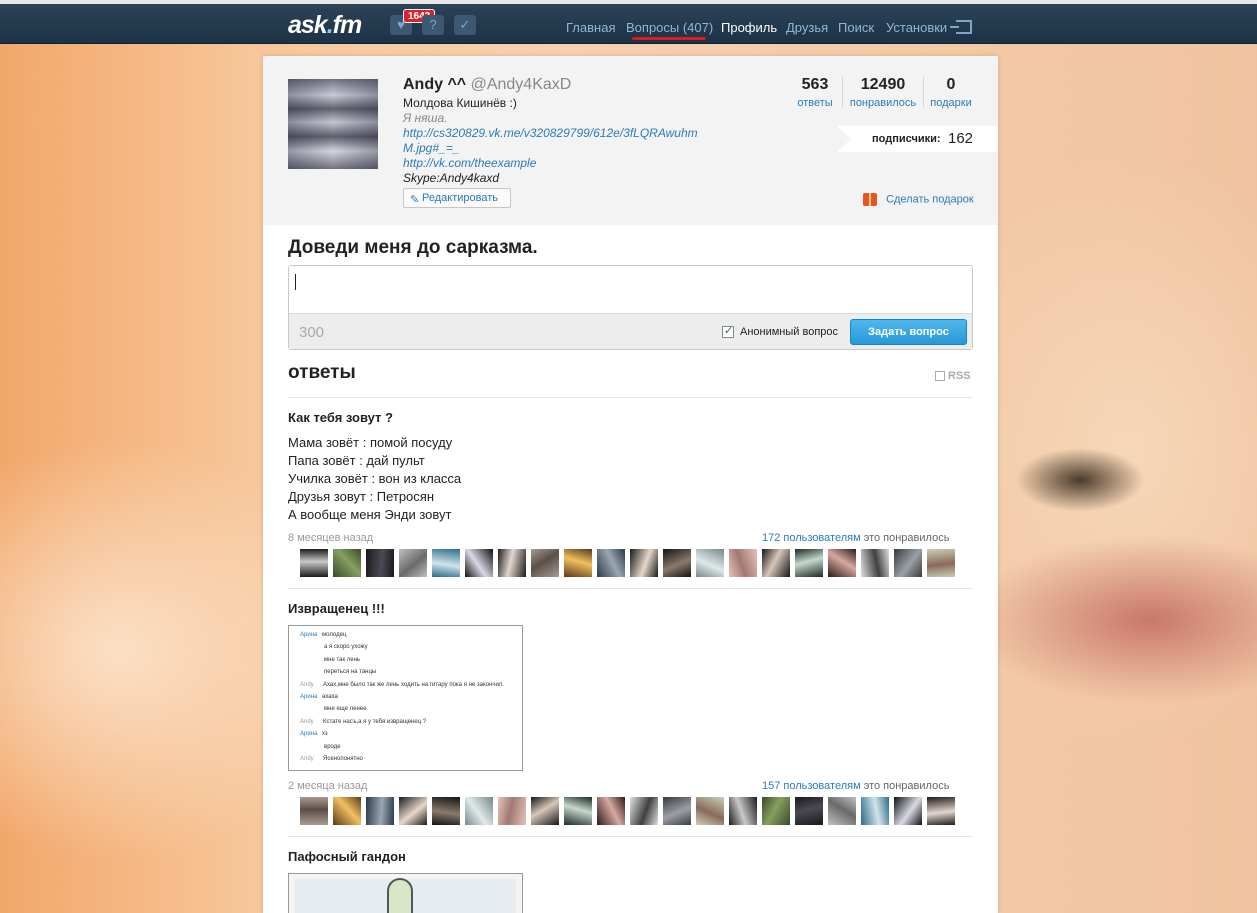 Image resolution: width=1257 pixels, height=913 pixels. Describe the element at coordinates (953, 376) in the screenshot. I see `rss-link: RSS` at that location.